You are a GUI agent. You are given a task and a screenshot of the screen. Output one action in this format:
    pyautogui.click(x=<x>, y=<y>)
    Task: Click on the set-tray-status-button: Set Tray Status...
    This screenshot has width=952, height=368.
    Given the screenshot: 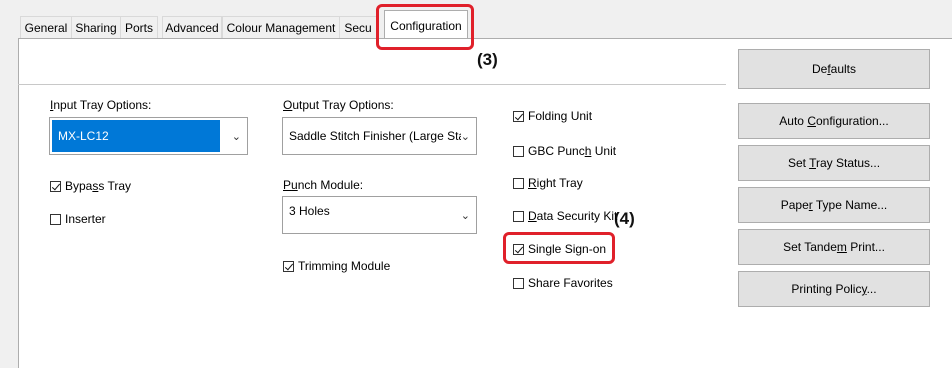 What is the action you would take?
    pyautogui.click(x=834, y=163)
    